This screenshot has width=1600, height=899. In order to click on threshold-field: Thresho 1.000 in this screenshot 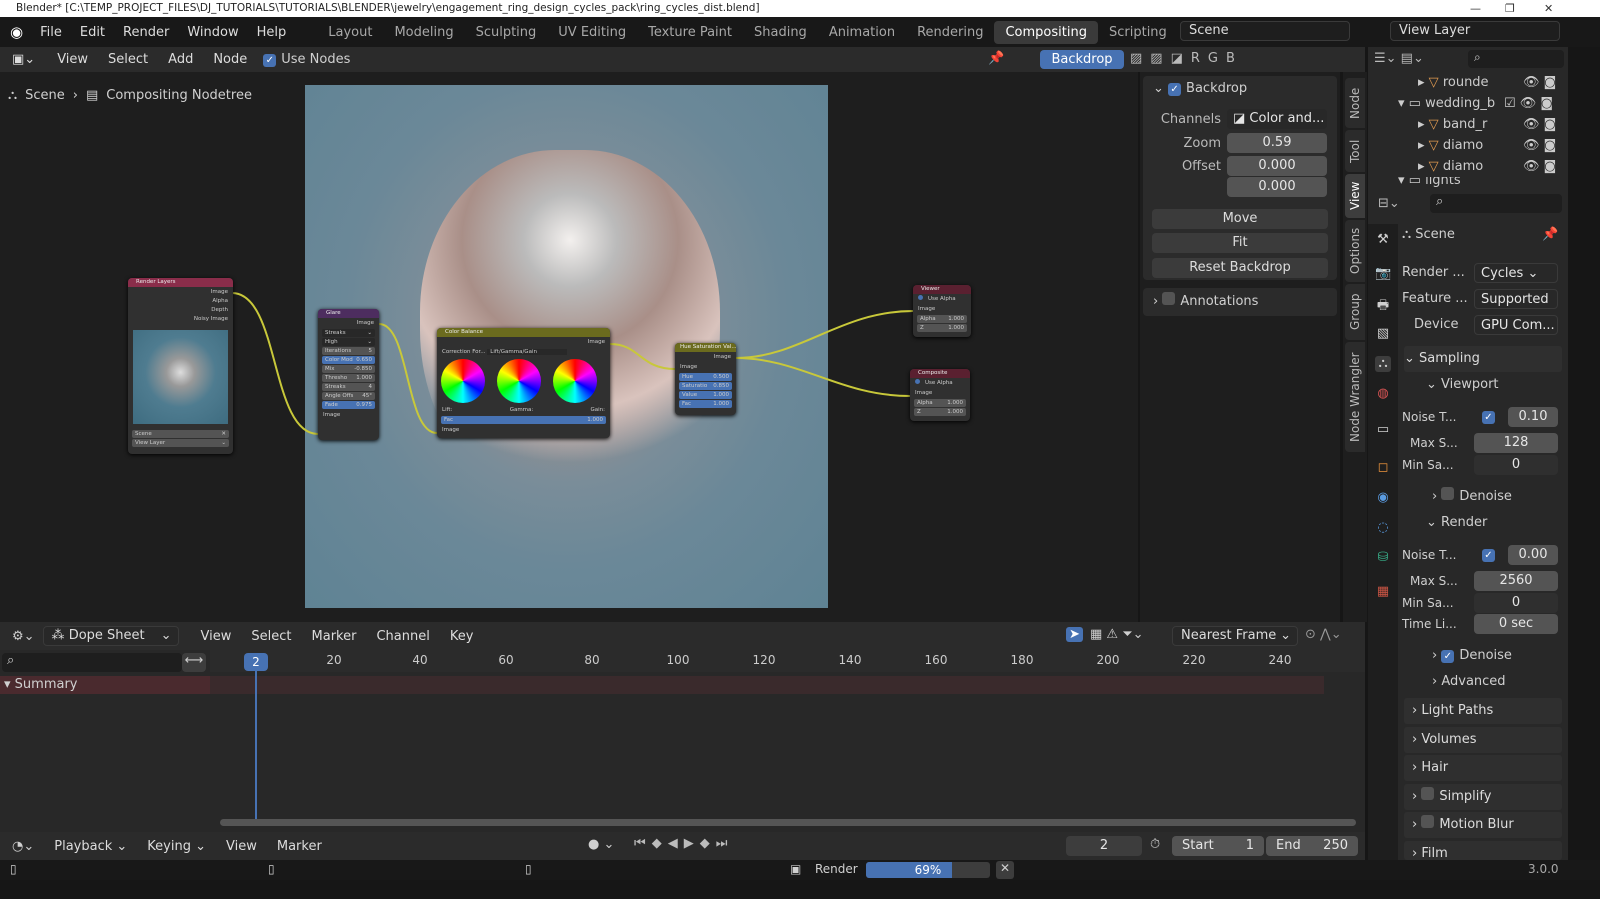, I will do `click(348, 378)`.